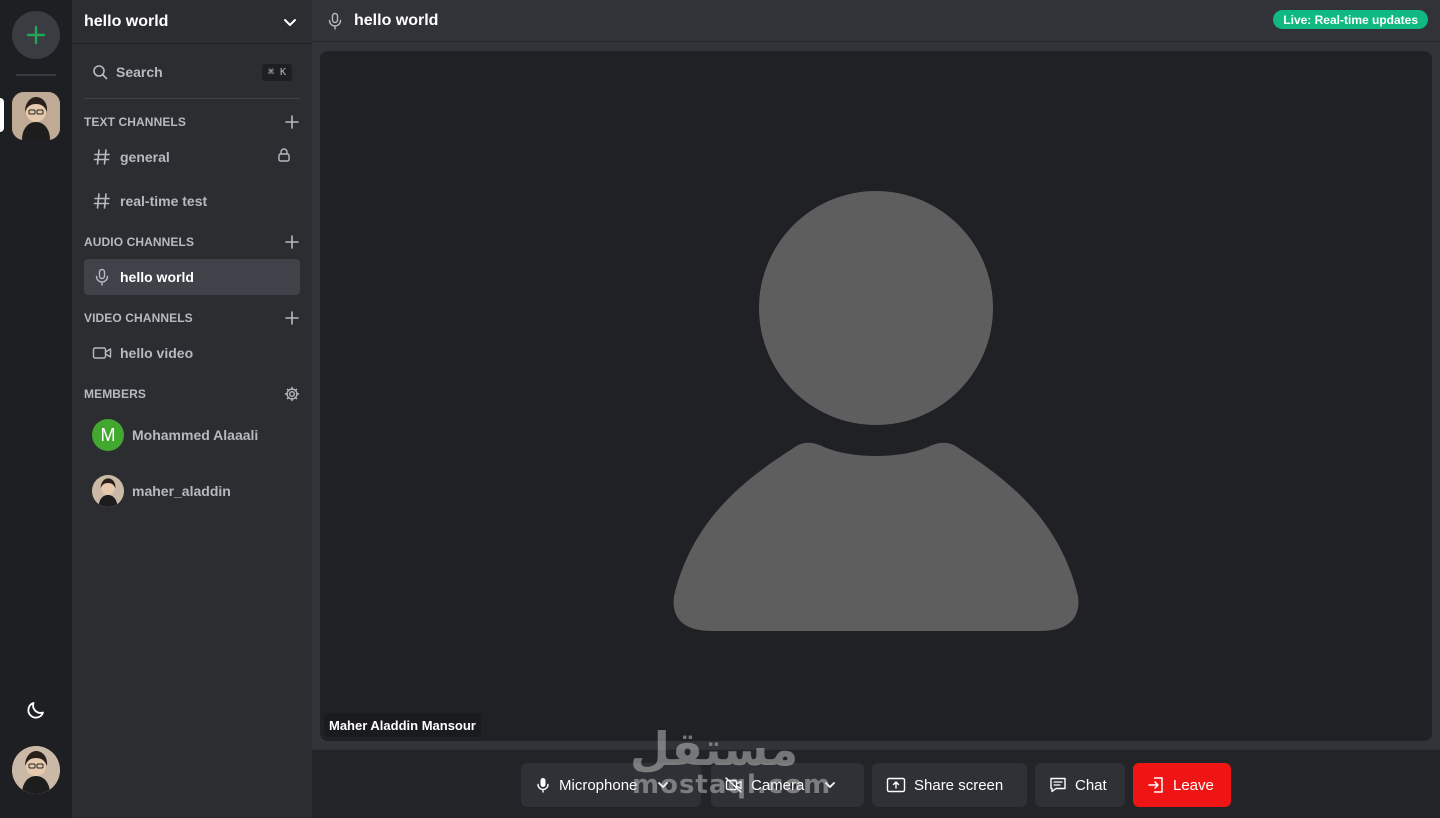  I want to click on avatar: M, so click(108, 435).